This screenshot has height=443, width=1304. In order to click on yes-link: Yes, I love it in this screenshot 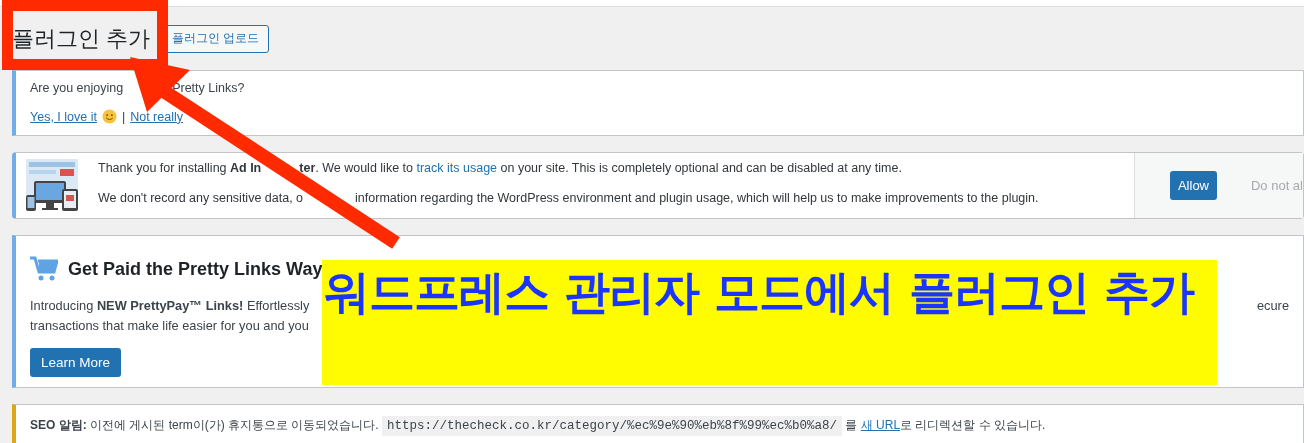, I will do `click(63, 116)`.